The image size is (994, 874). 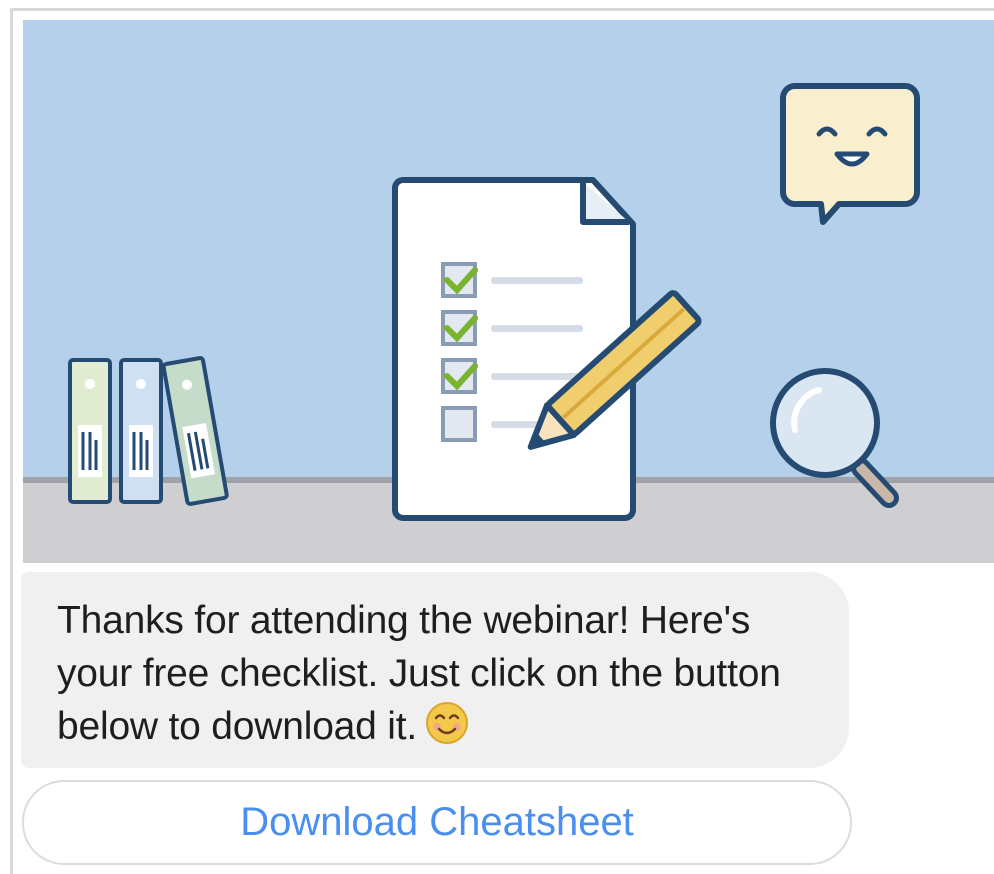 I want to click on smiling-face-emoji-icon, so click(x=447, y=730).